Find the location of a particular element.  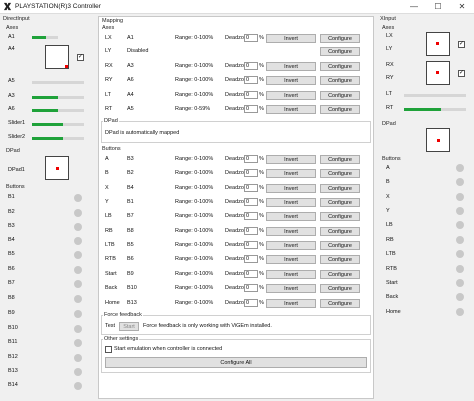

di-button-indicator is located at coordinates (78, 314).